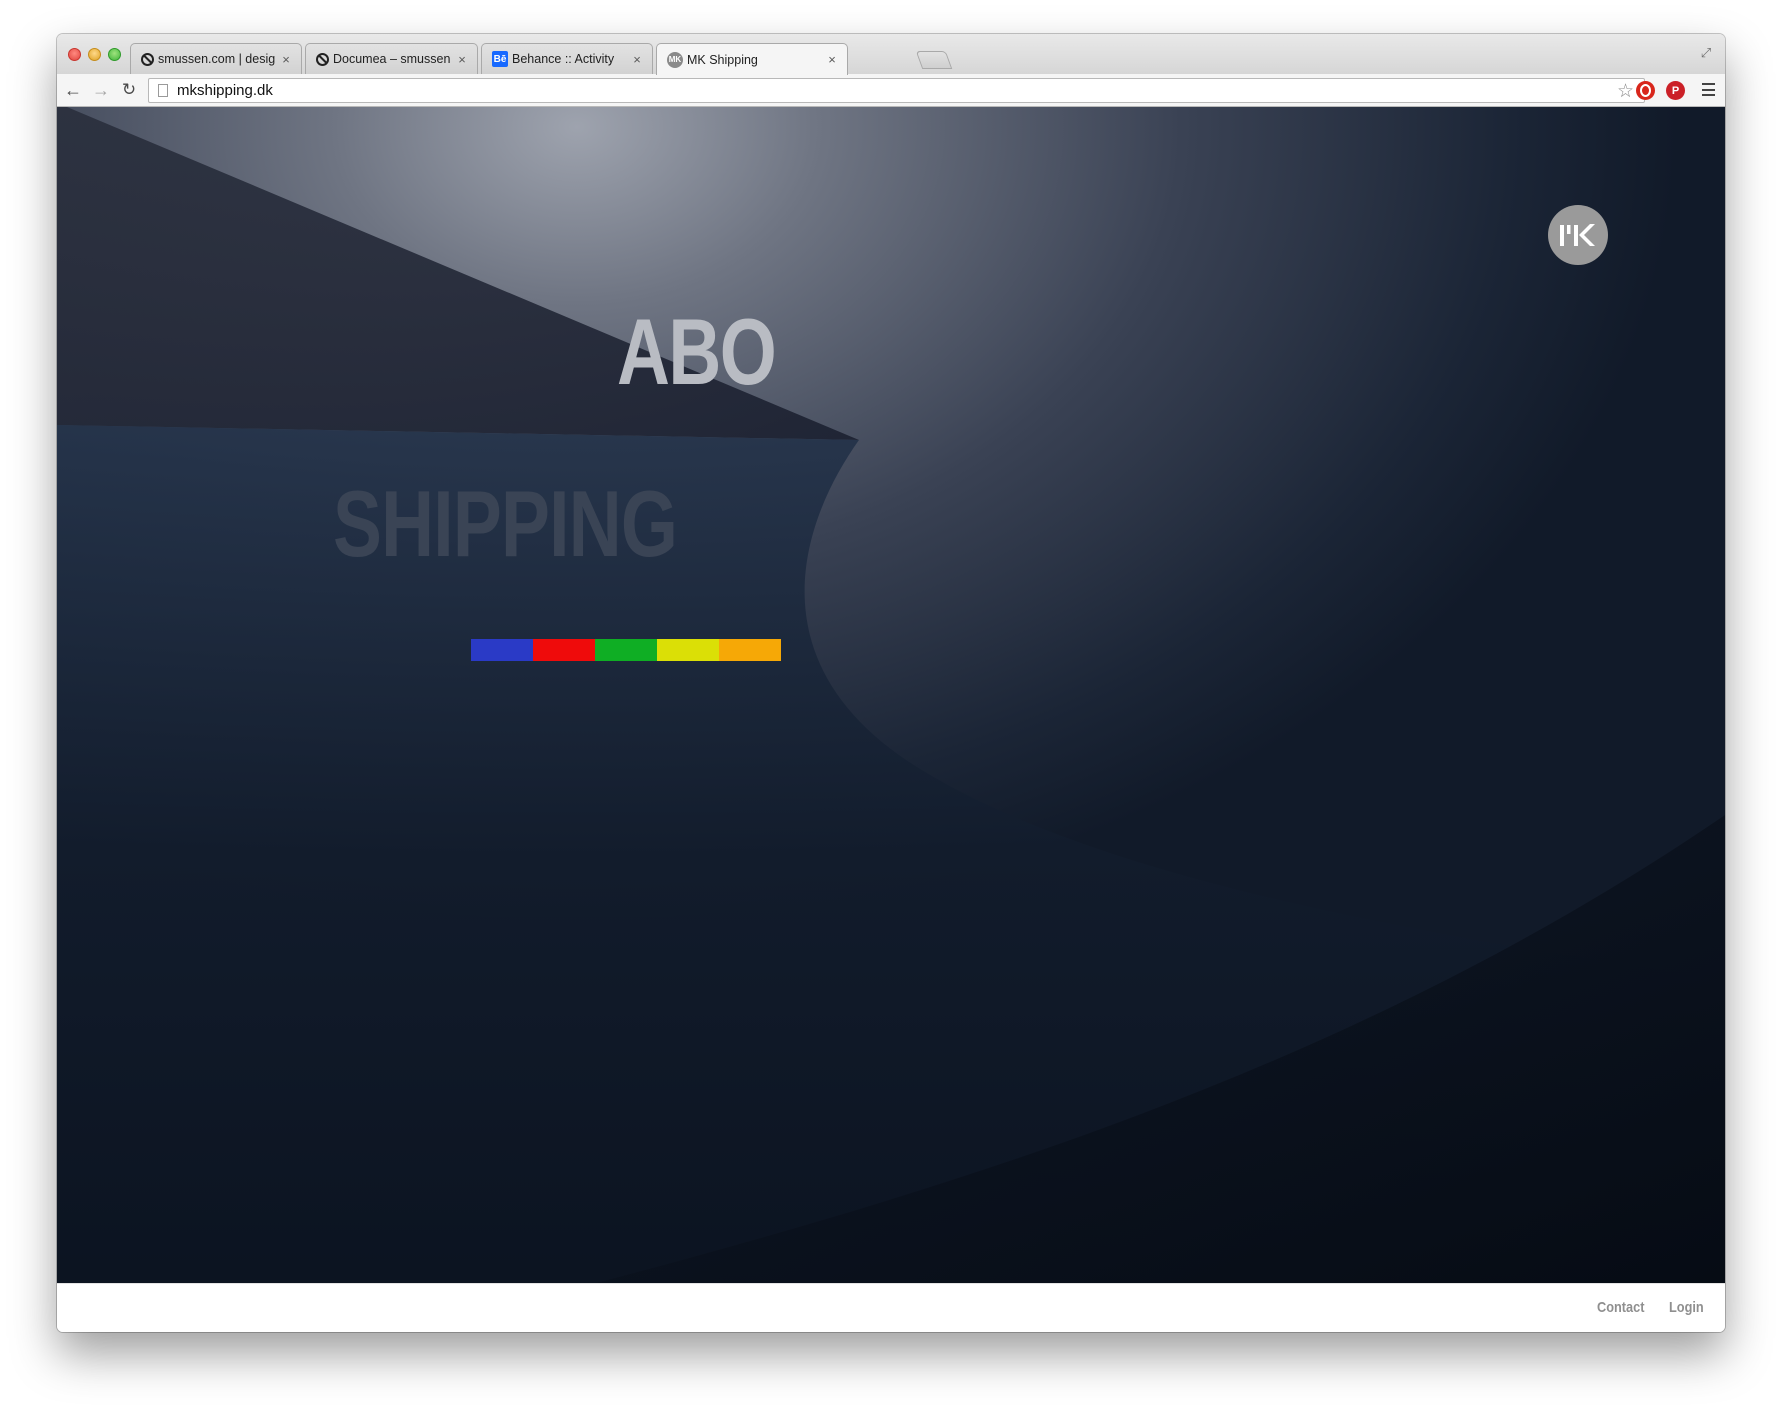 This screenshot has width=1782, height=1410. What do you see at coordinates (73, 90) in the screenshot?
I see `back-arrow-icon: ←` at bounding box center [73, 90].